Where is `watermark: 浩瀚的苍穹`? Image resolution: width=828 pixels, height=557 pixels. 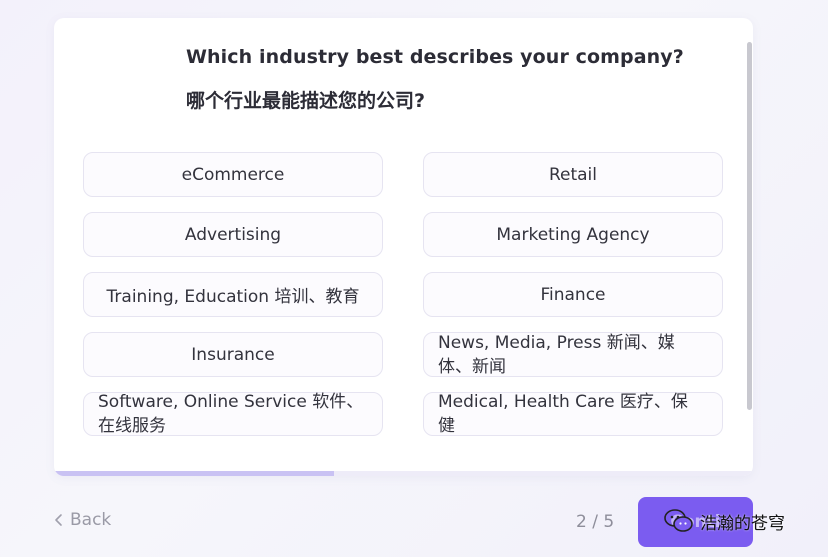 watermark: 浩瀚的苍穹 is located at coordinates (724, 521).